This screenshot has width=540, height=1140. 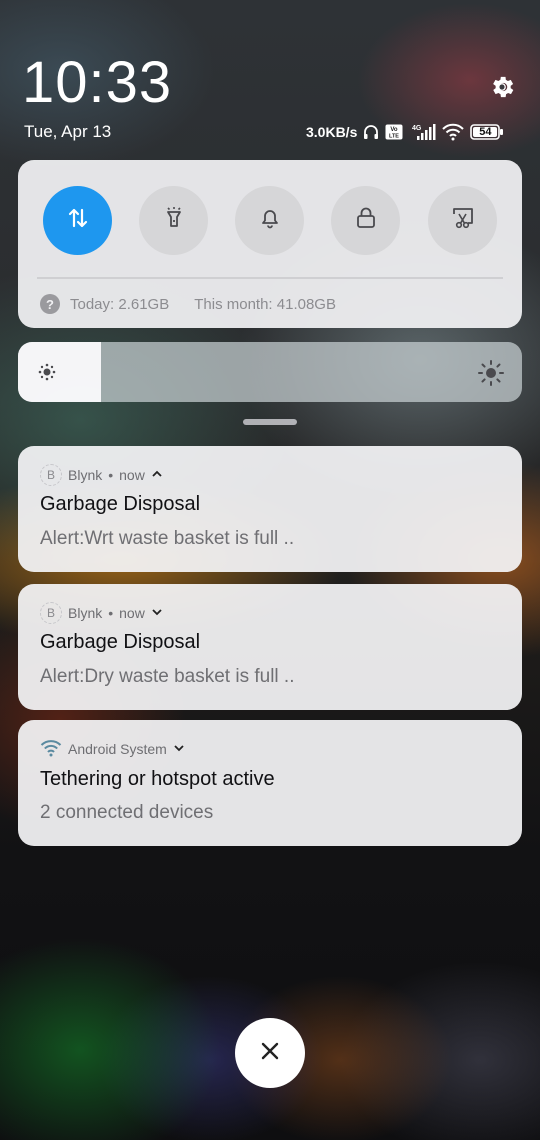 I want to click on wifi-hotspot-icon, so click(x=51, y=749).